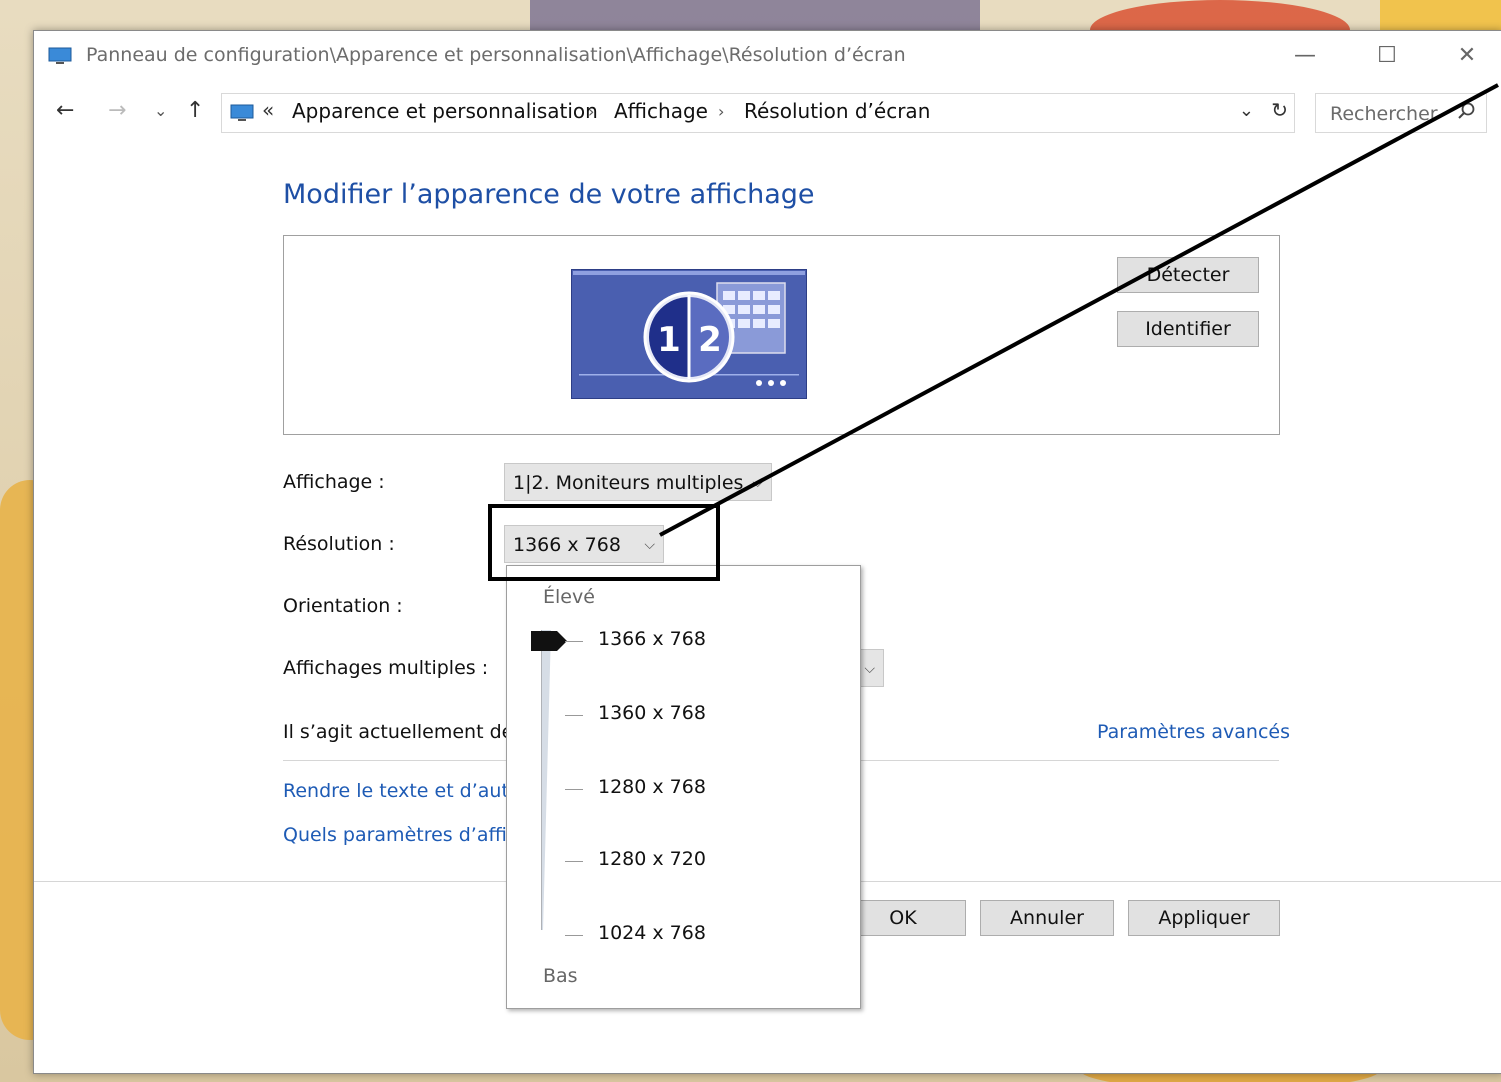 The image size is (1501, 1082). I want to click on resolution-option: 1280 x 768, so click(652, 787).